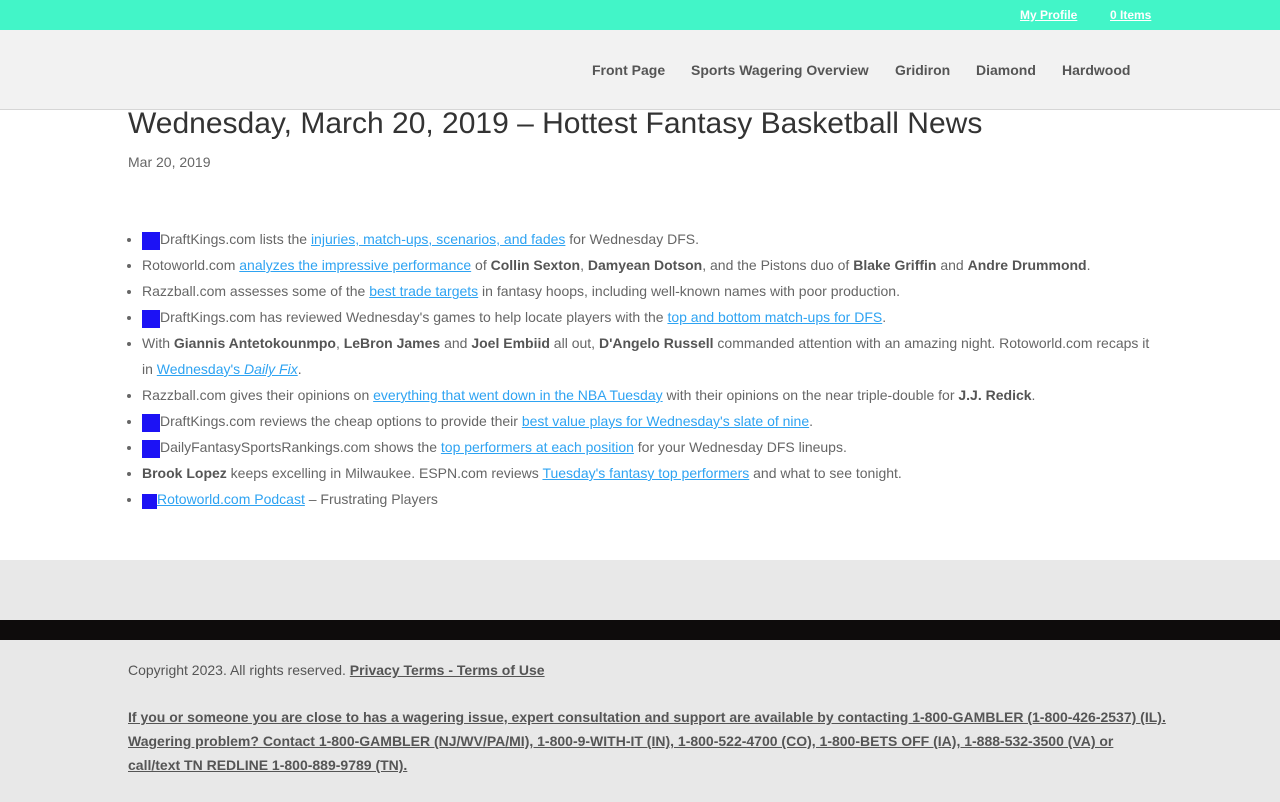 This screenshot has width=1280, height=802. What do you see at coordinates (300, 447) in the screenshot?
I see `item-text: DailyFantasySportsRankings.com shows the` at bounding box center [300, 447].